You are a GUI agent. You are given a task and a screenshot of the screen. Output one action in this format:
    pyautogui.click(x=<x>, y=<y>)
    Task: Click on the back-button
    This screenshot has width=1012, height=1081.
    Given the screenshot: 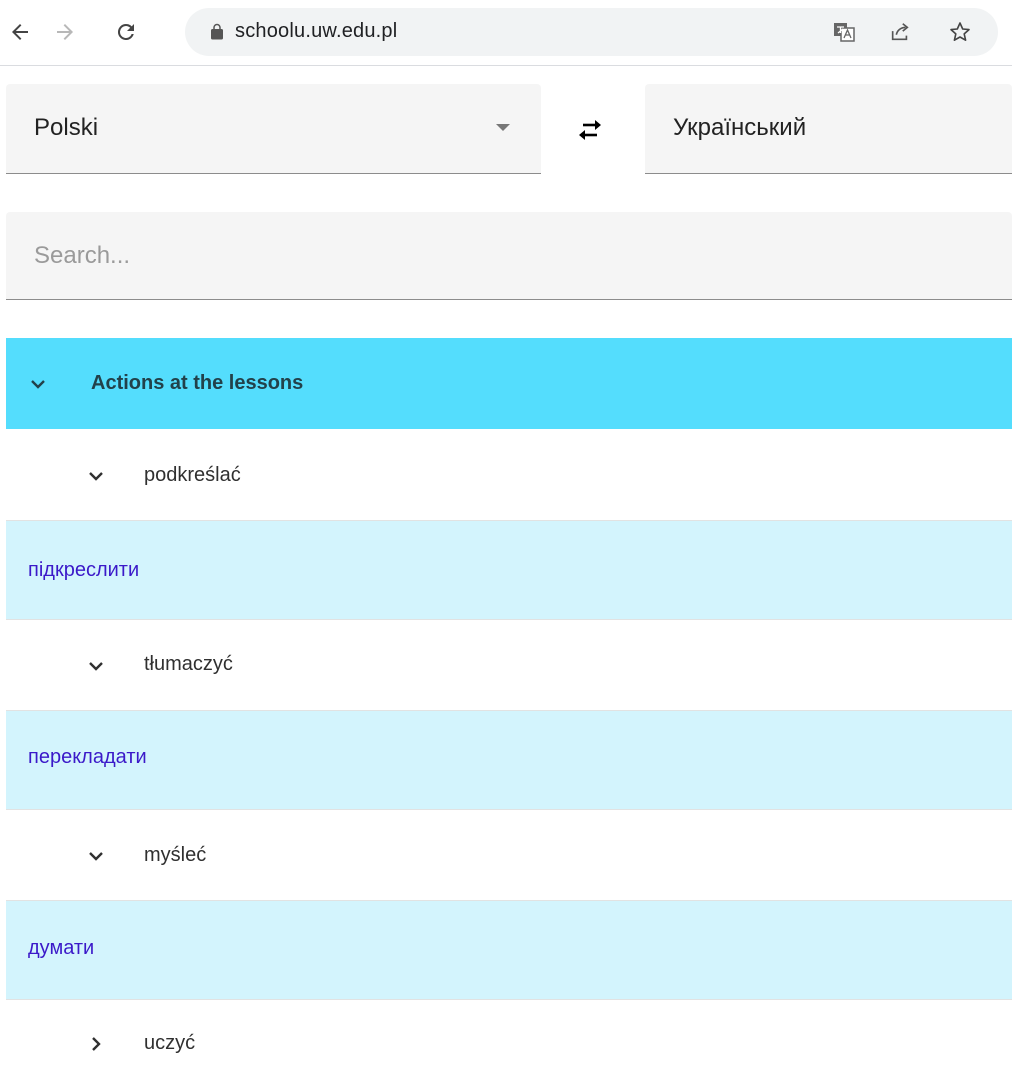 What is the action you would take?
    pyautogui.click(x=20, y=32)
    